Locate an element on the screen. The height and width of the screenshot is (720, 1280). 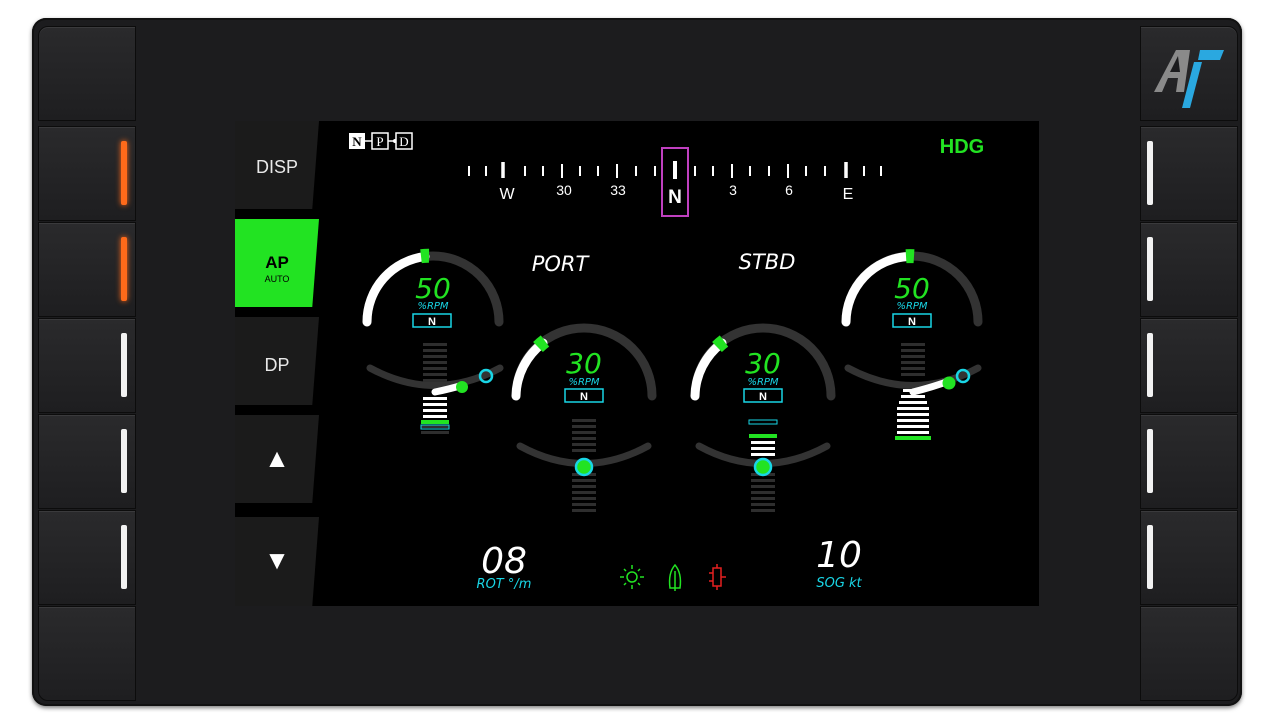
npd-p-letter: P is located at coordinates (379, 141).